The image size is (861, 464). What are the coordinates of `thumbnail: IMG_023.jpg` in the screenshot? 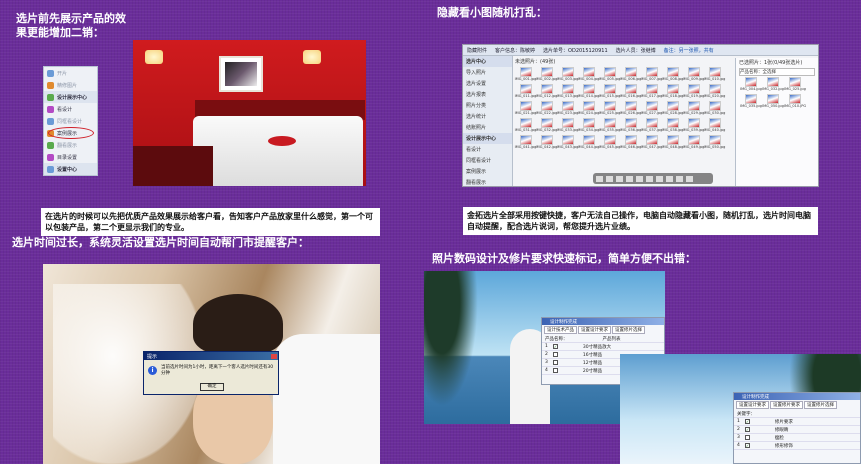 It's located at (567, 109).